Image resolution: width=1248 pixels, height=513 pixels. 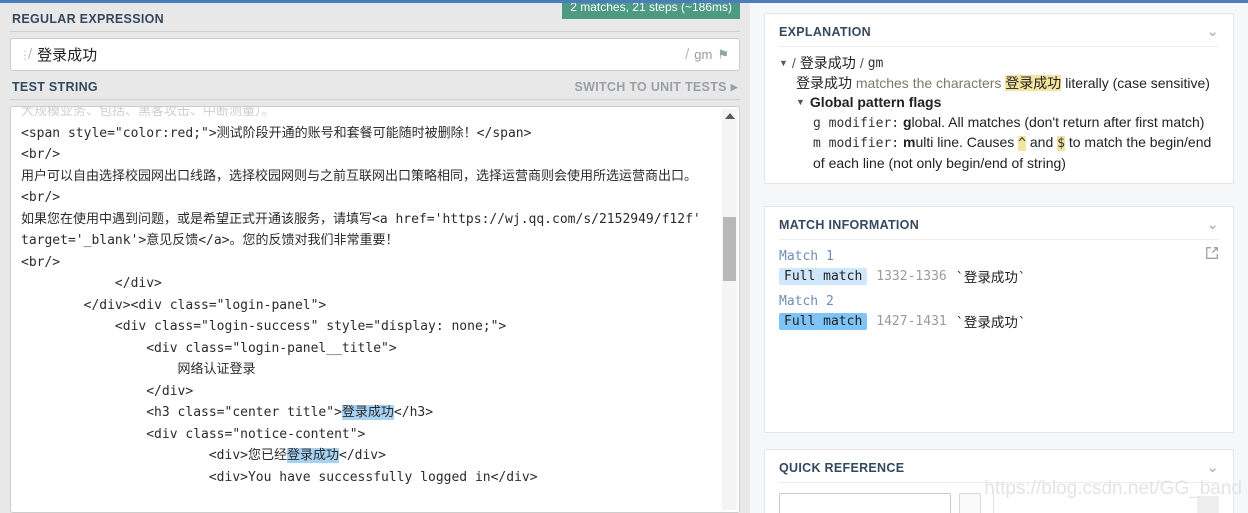 What do you see at coordinates (793, 63) in the screenshot?
I see `explanation-open-slash: /` at bounding box center [793, 63].